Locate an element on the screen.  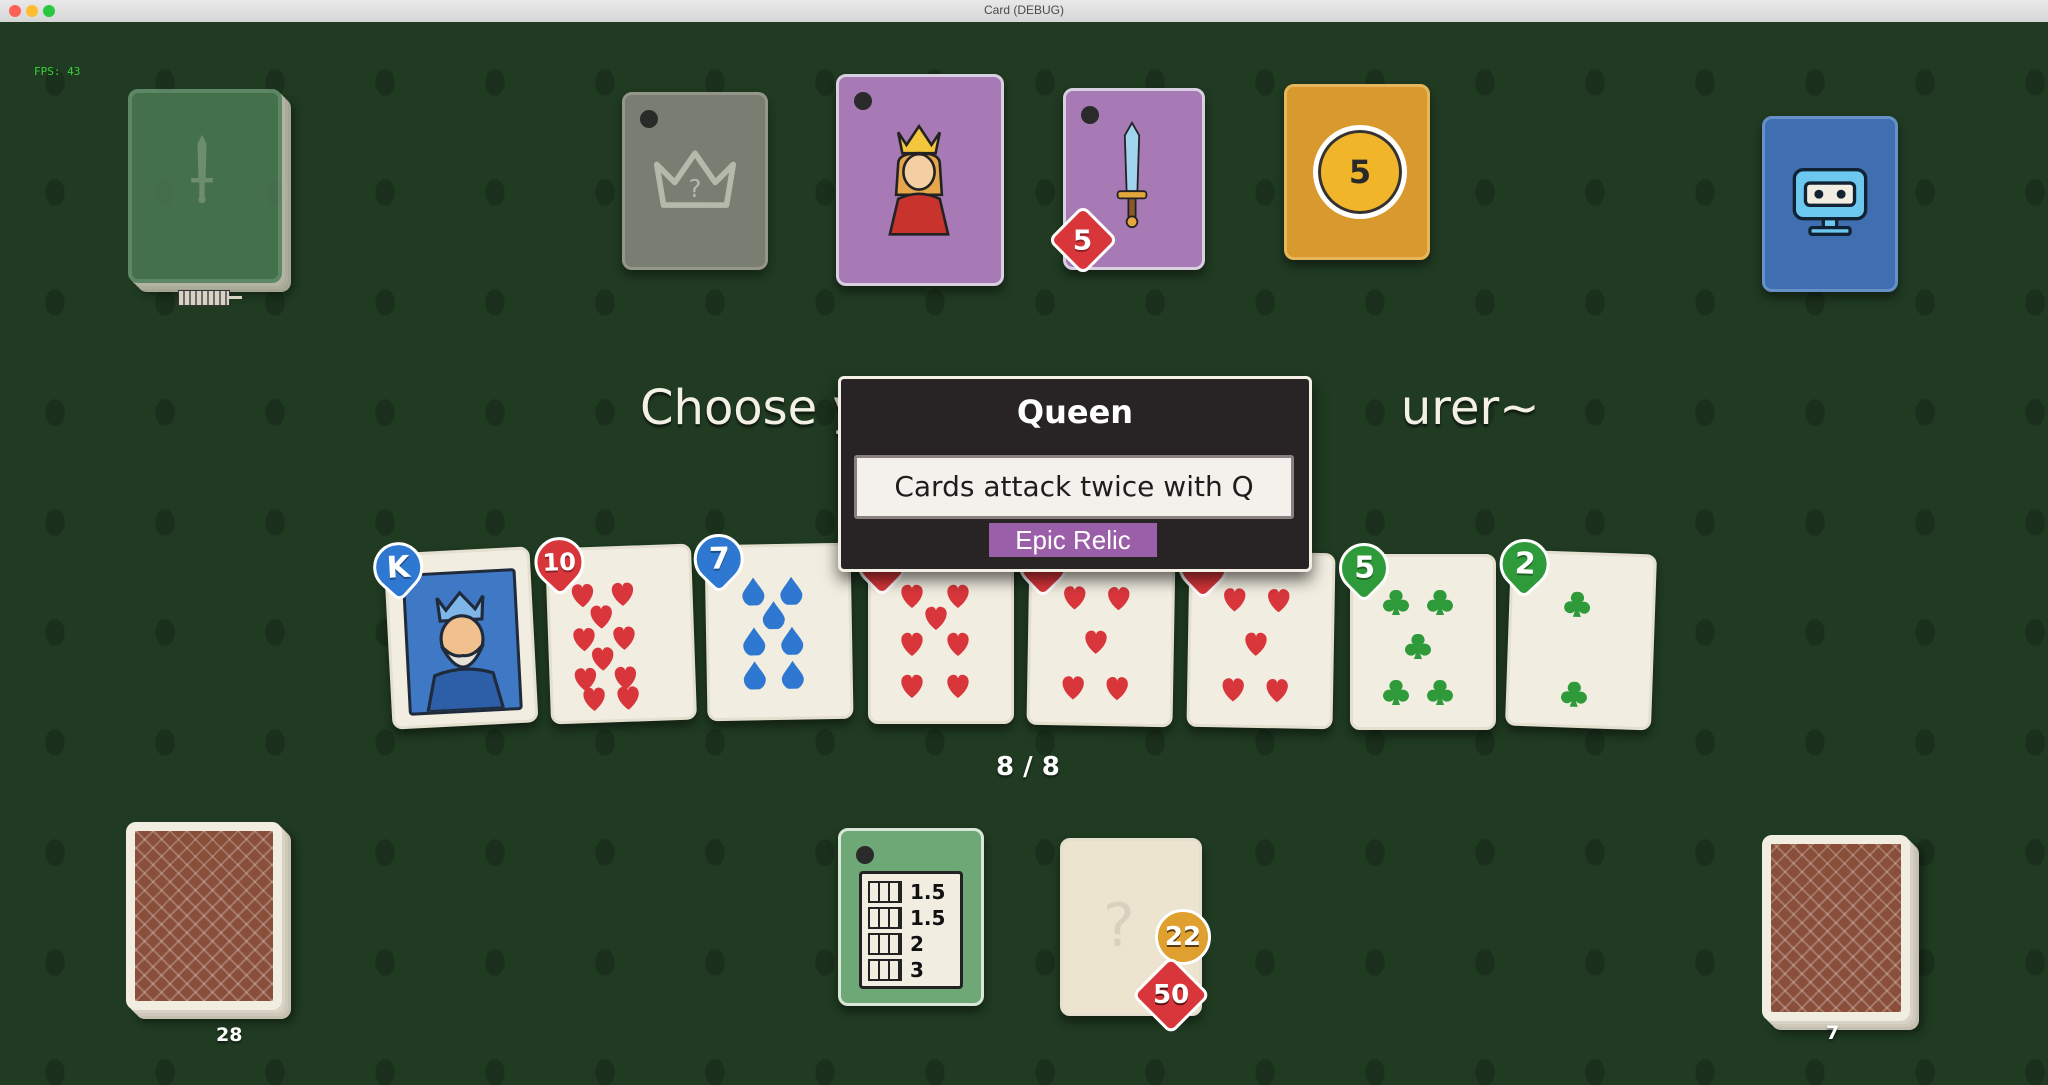
multiplier-value: 3 is located at coordinates (917, 970).